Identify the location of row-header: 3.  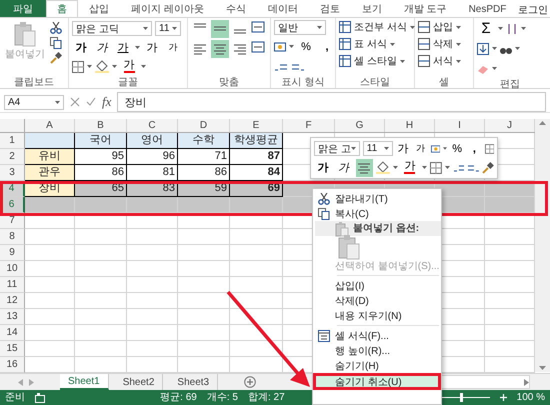
(12, 173).